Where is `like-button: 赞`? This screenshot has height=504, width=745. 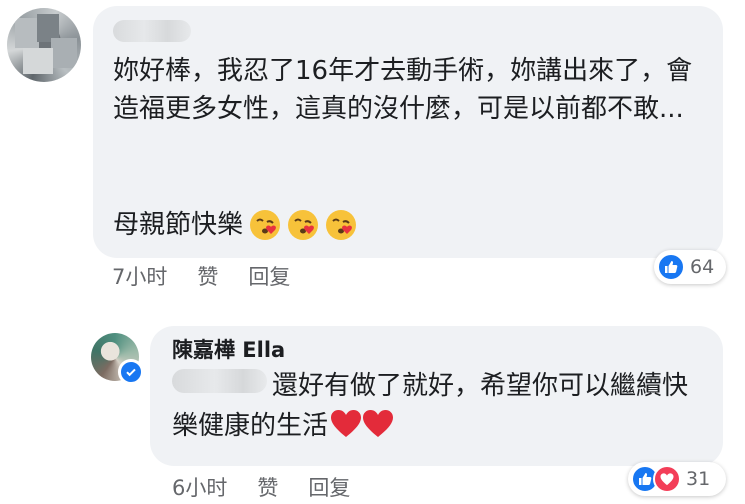 like-button: 赞 is located at coordinates (207, 277).